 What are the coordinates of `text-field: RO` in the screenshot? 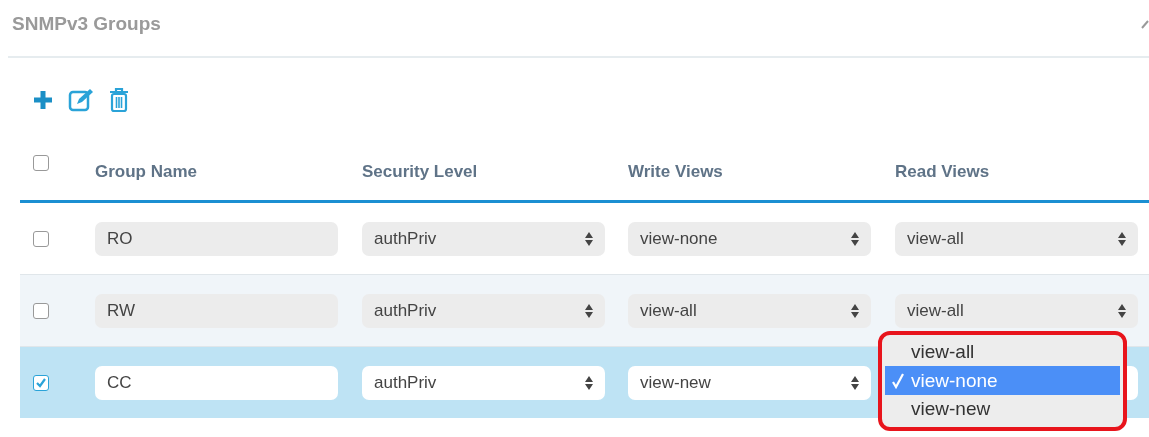 It's located at (216, 238).